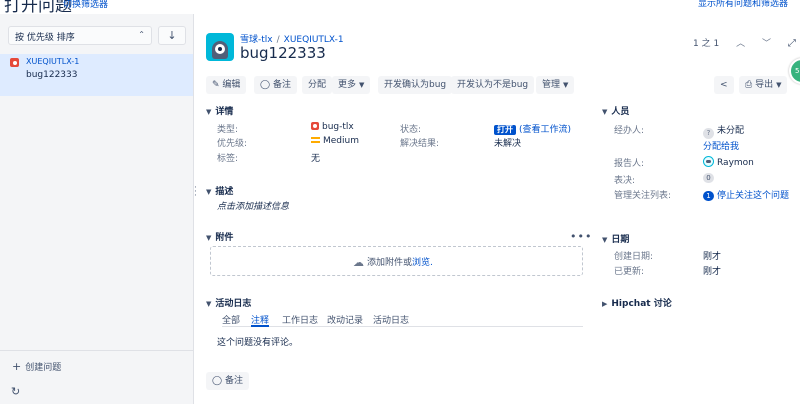 This screenshot has height=404, width=800. I want to click on activity-section-toggle: ▼ 活动日志, so click(228, 302).